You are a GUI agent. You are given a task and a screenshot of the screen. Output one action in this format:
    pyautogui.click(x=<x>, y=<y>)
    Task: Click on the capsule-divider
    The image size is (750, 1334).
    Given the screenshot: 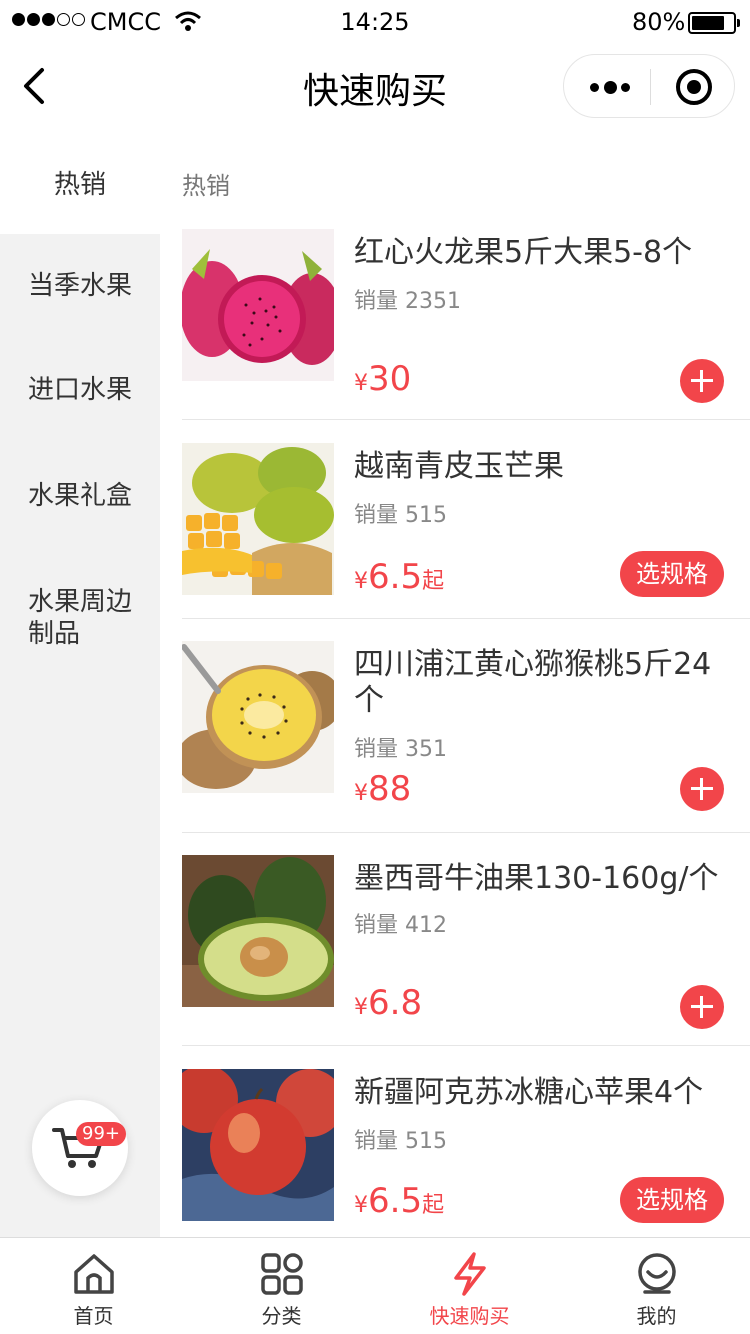 What is the action you would take?
    pyautogui.click(x=650, y=87)
    